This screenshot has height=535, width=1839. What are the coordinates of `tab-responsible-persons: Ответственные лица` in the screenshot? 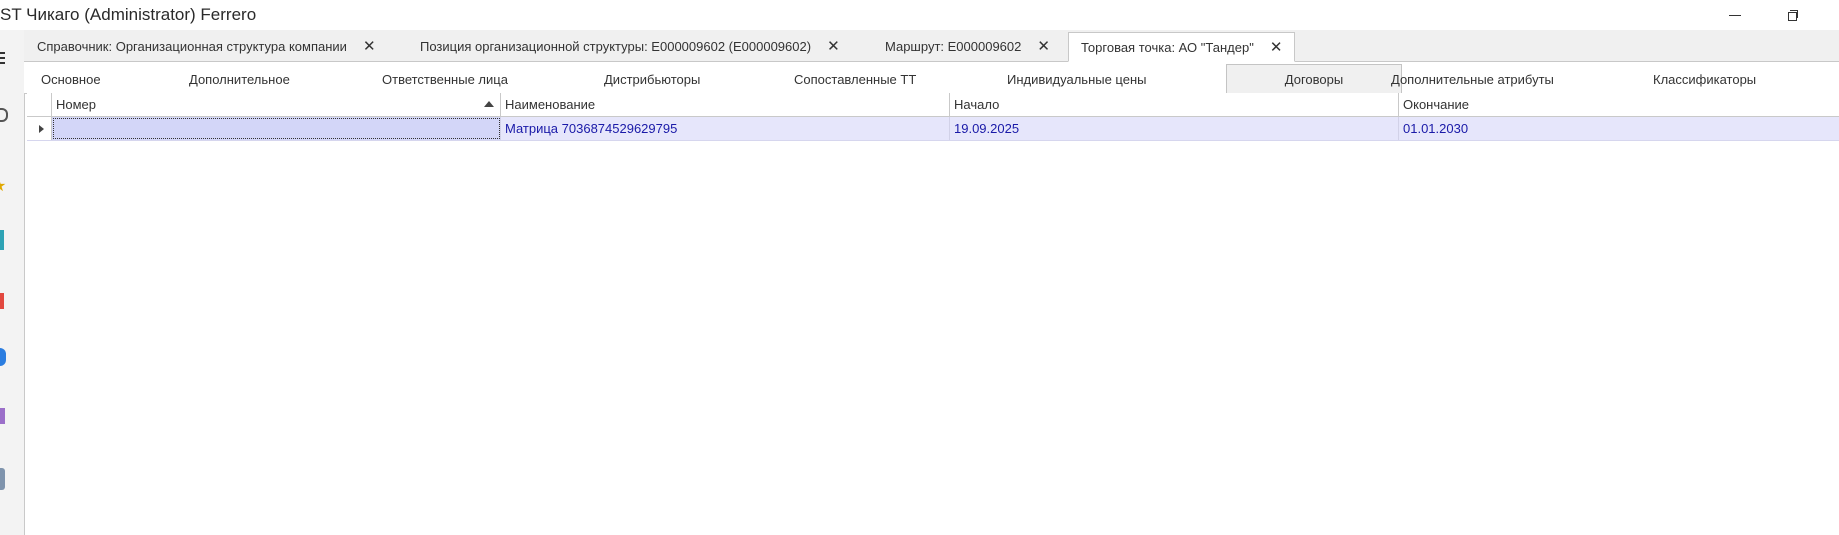 It's located at (445, 79).